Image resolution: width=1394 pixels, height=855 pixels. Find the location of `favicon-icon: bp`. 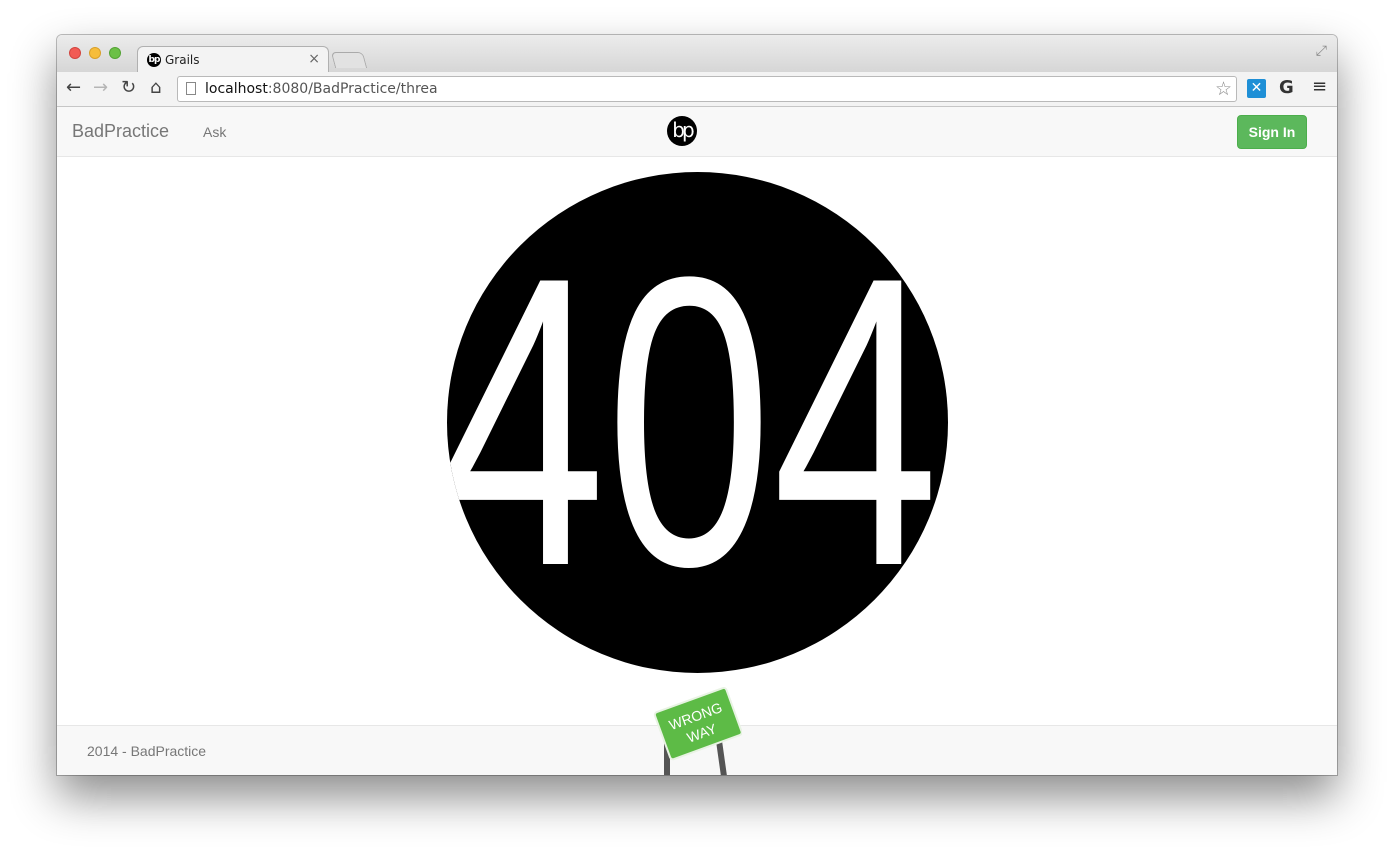

favicon-icon: bp is located at coordinates (154, 60).